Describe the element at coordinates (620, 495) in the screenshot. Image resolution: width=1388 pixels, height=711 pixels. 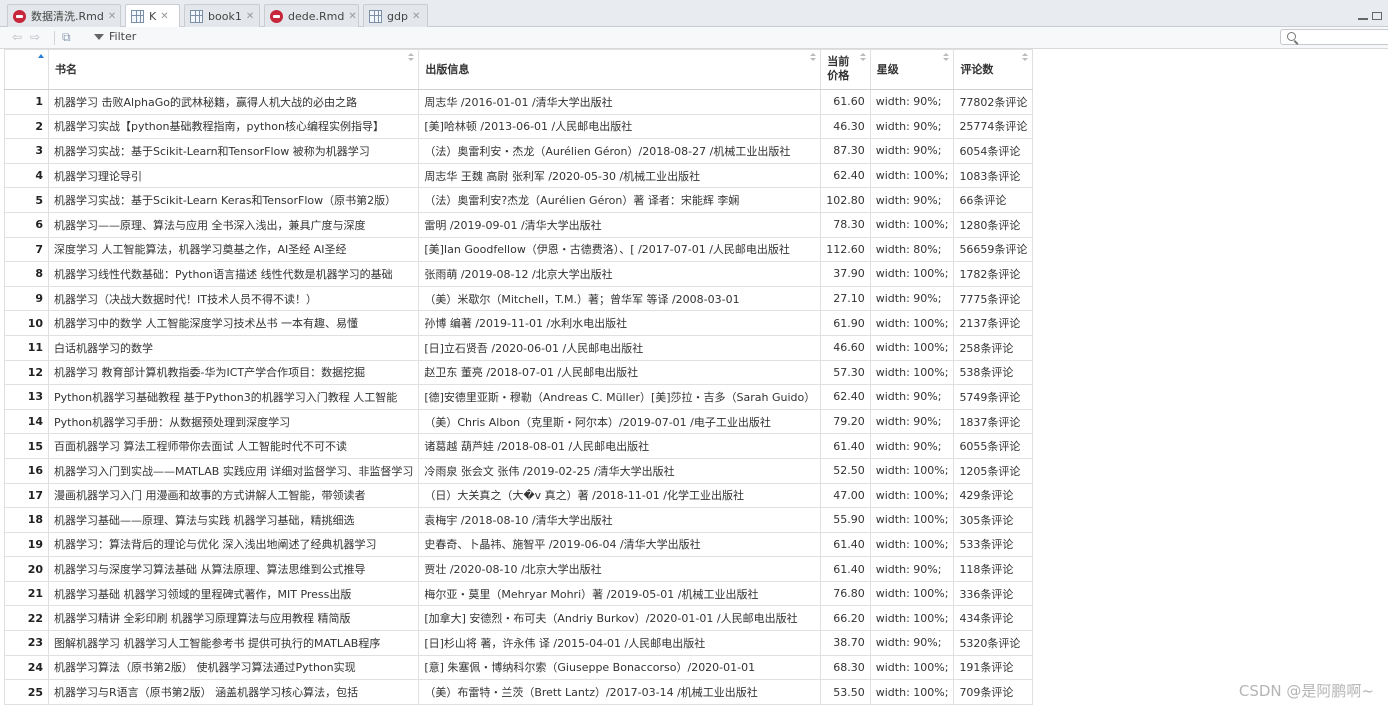
I see `publisher-cell: （日）大关真之（大�v 真之）著 /2018-11-01 /化学工业出版社` at that location.